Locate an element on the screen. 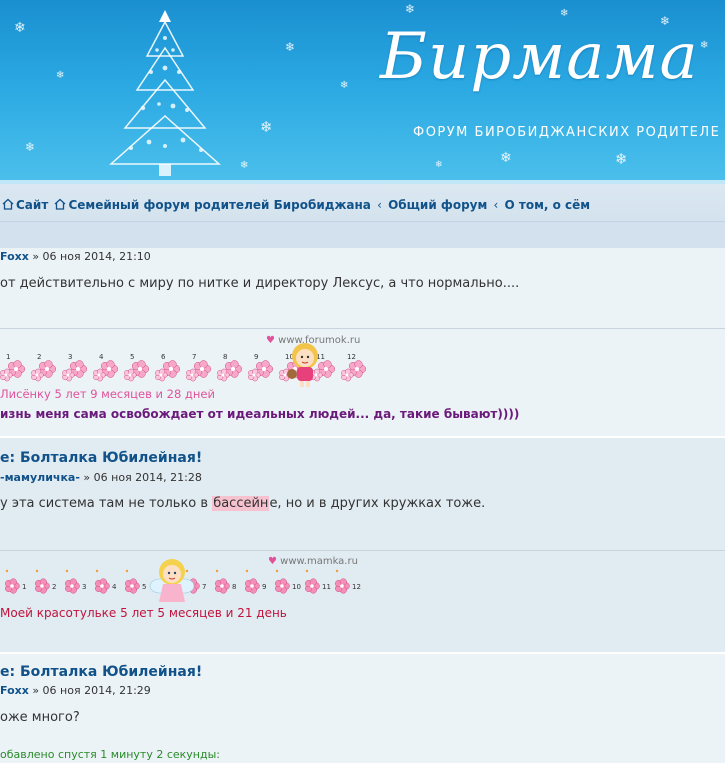  post-author-line: -мамуличка- » 06 ноя 2014, 21:28 is located at coordinates (101, 477).